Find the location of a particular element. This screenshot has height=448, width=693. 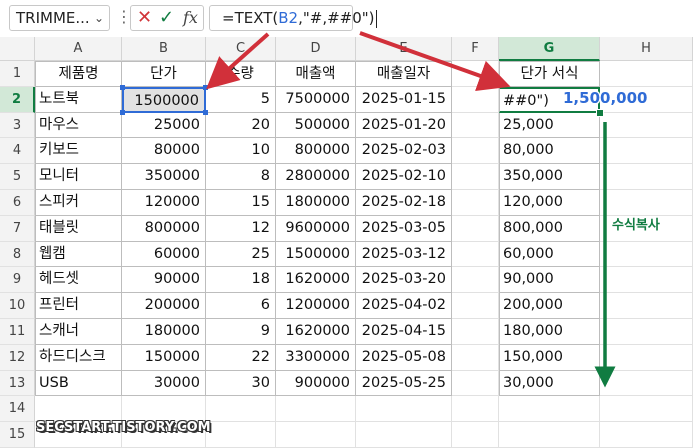

cell-price: 350000 is located at coordinates (164, 177).